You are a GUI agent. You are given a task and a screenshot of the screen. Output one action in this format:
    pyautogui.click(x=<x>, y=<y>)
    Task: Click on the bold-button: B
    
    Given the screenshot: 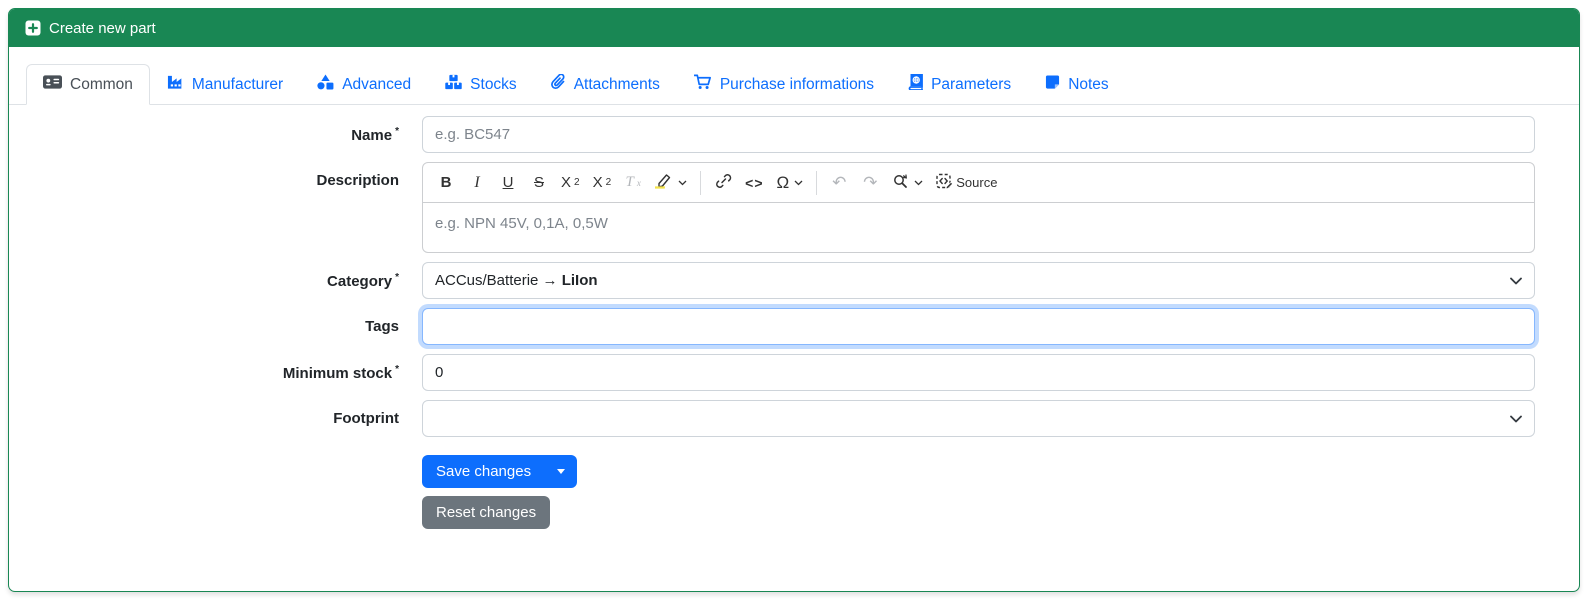 What is the action you would take?
    pyautogui.click(x=446, y=183)
    